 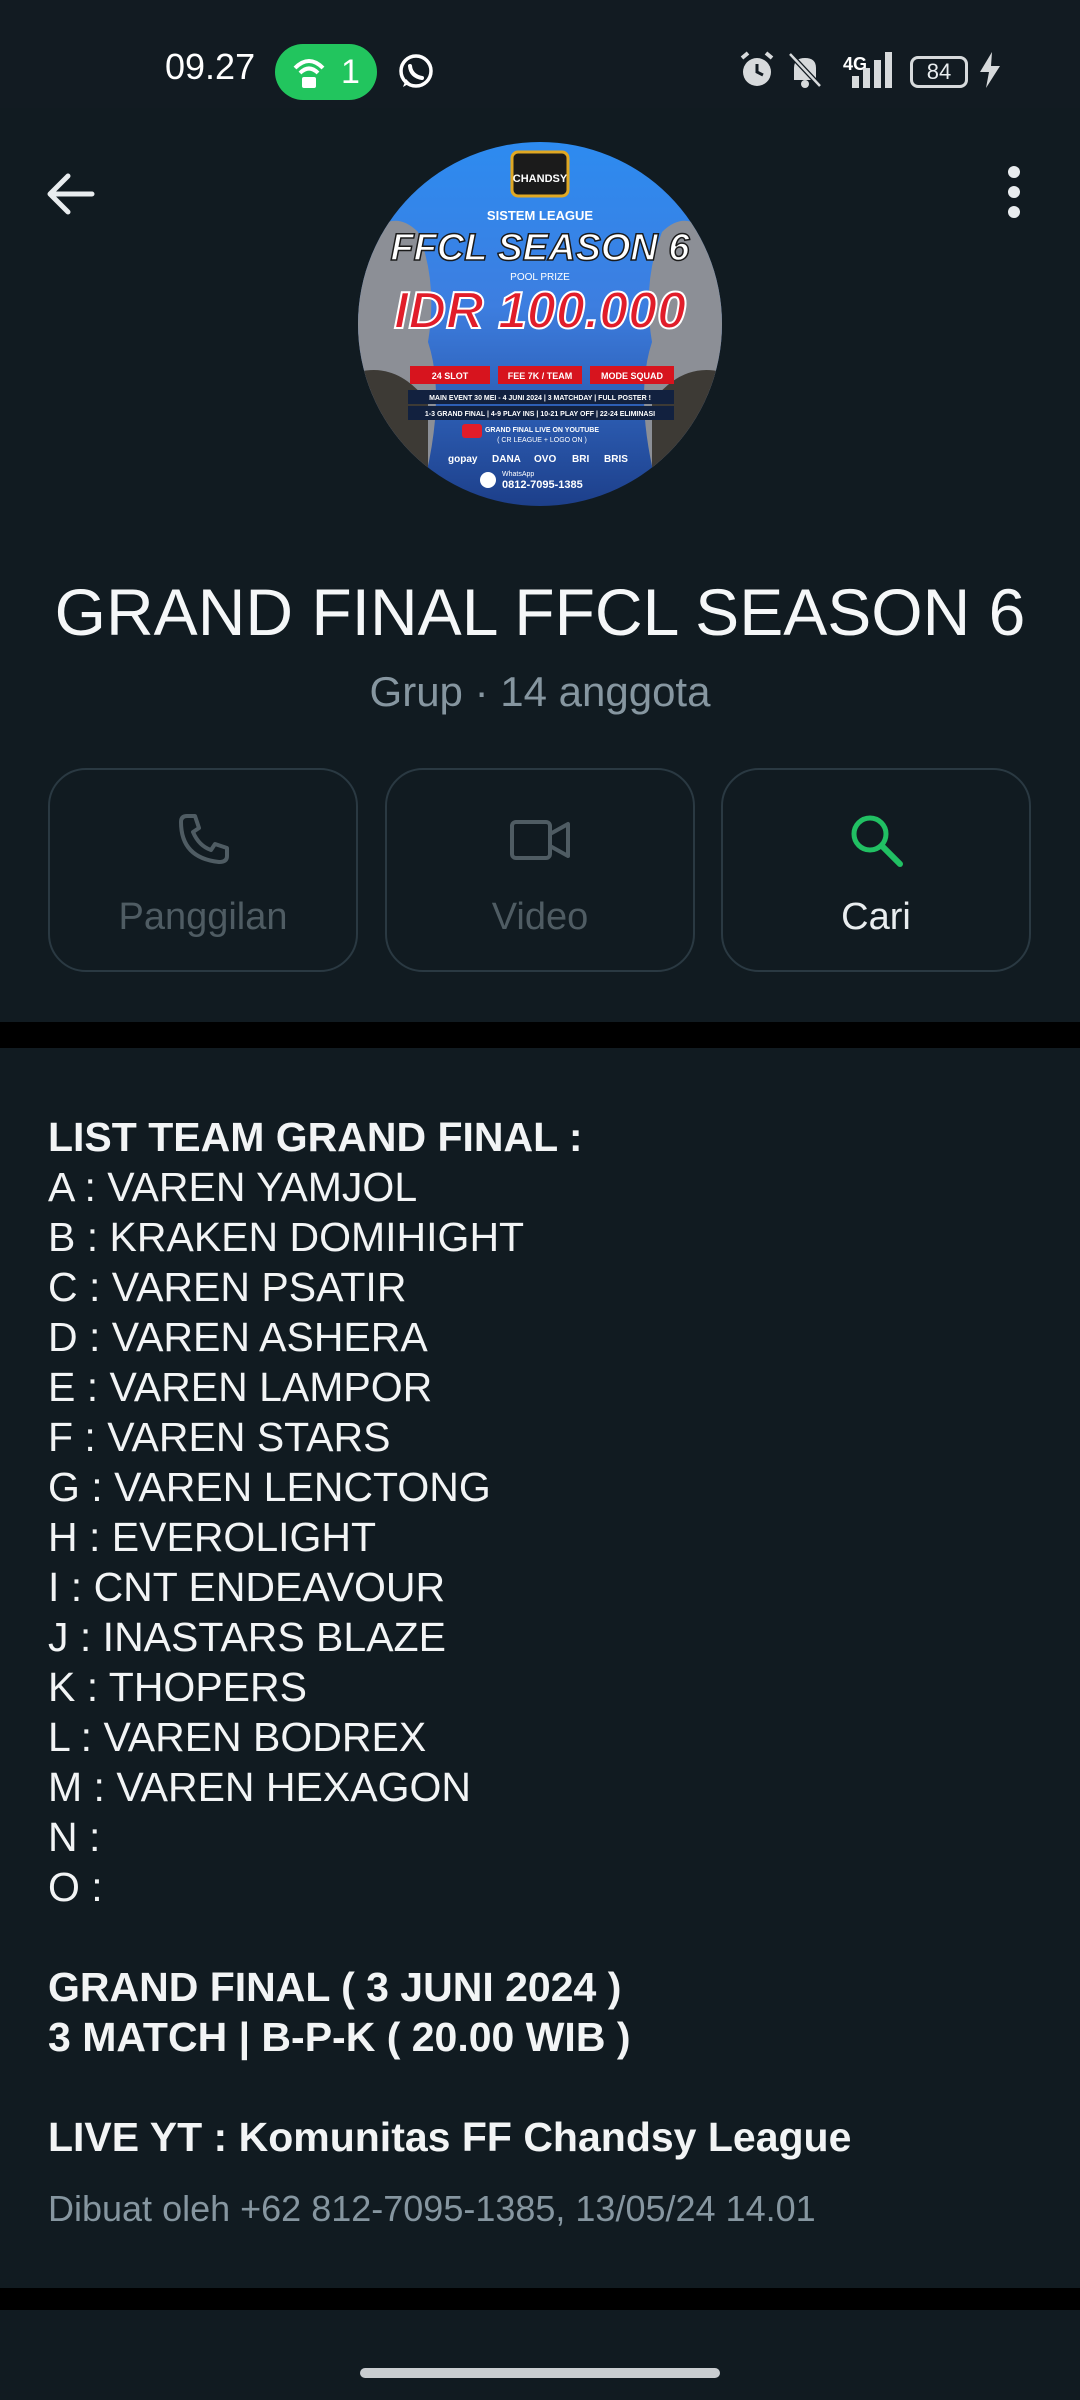 I want to click on team-entry: J : INASTARS BLAZE, so click(x=247, y=1637).